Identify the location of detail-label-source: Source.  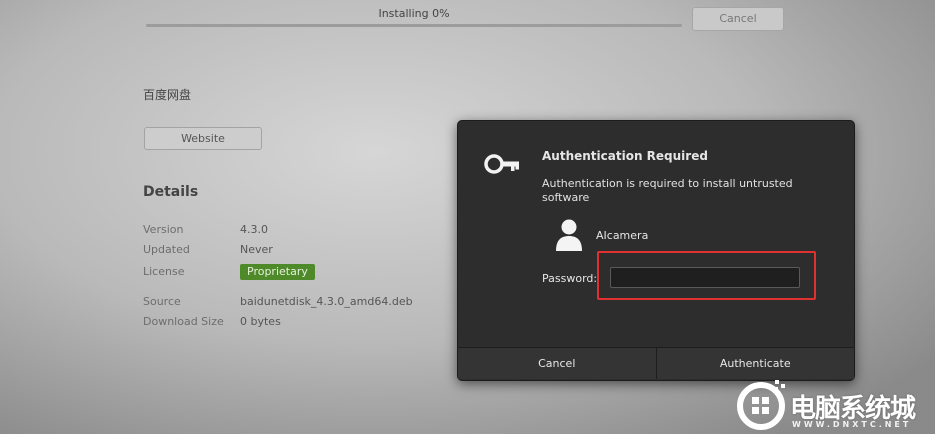
(162, 301).